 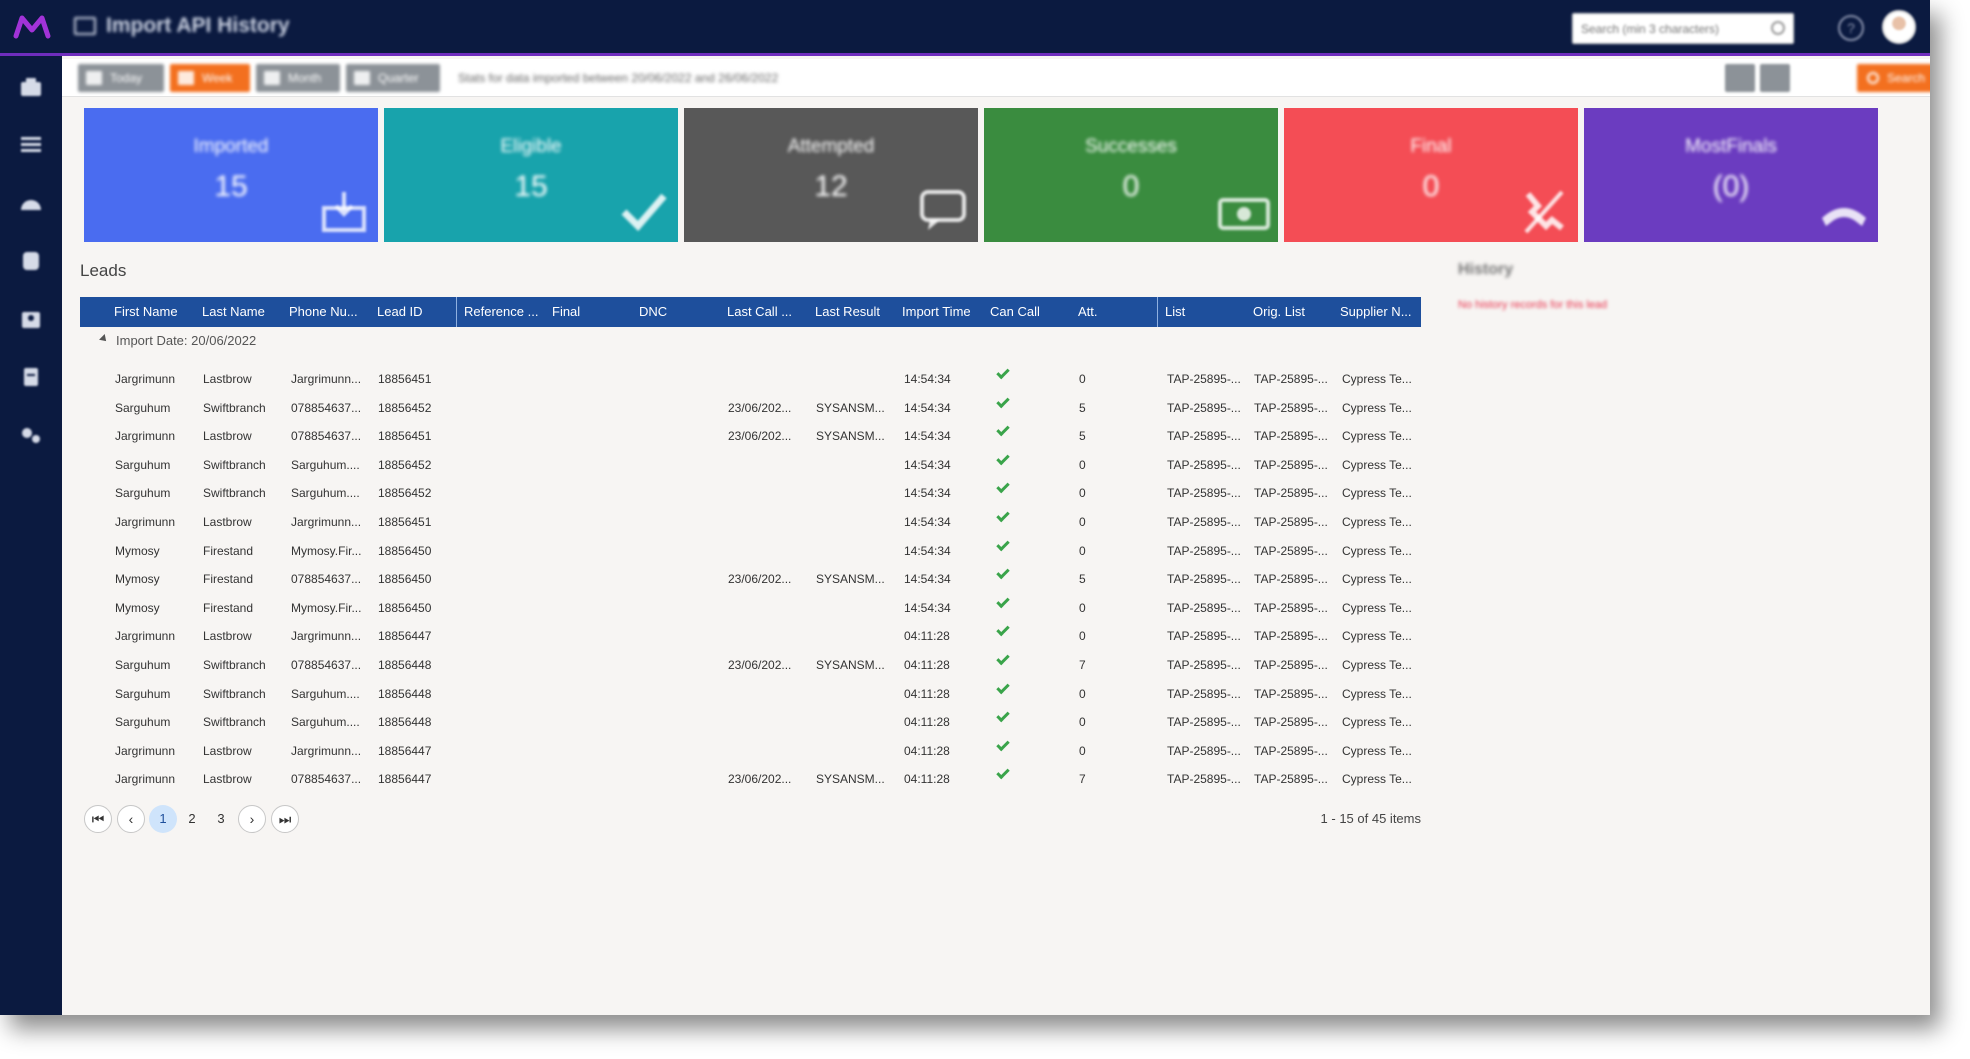 What do you see at coordinates (192, 819) in the screenshot?
I see `page-2-button: 2` at bounding box center [192, 819].